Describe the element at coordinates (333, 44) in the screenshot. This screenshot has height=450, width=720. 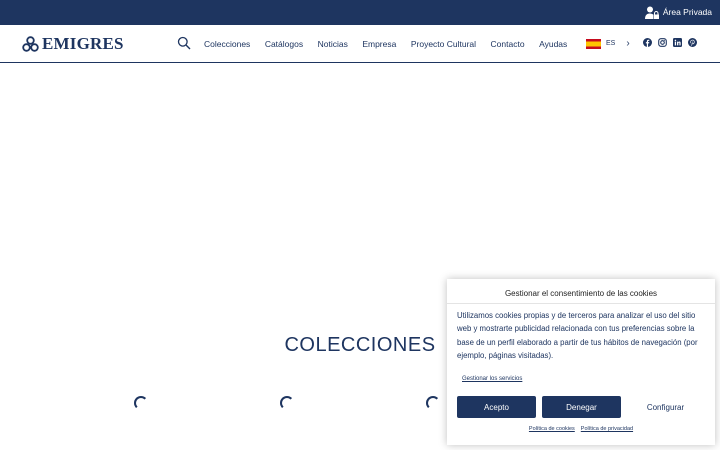
I see `nav-item-noticias: Noticias` at that location.